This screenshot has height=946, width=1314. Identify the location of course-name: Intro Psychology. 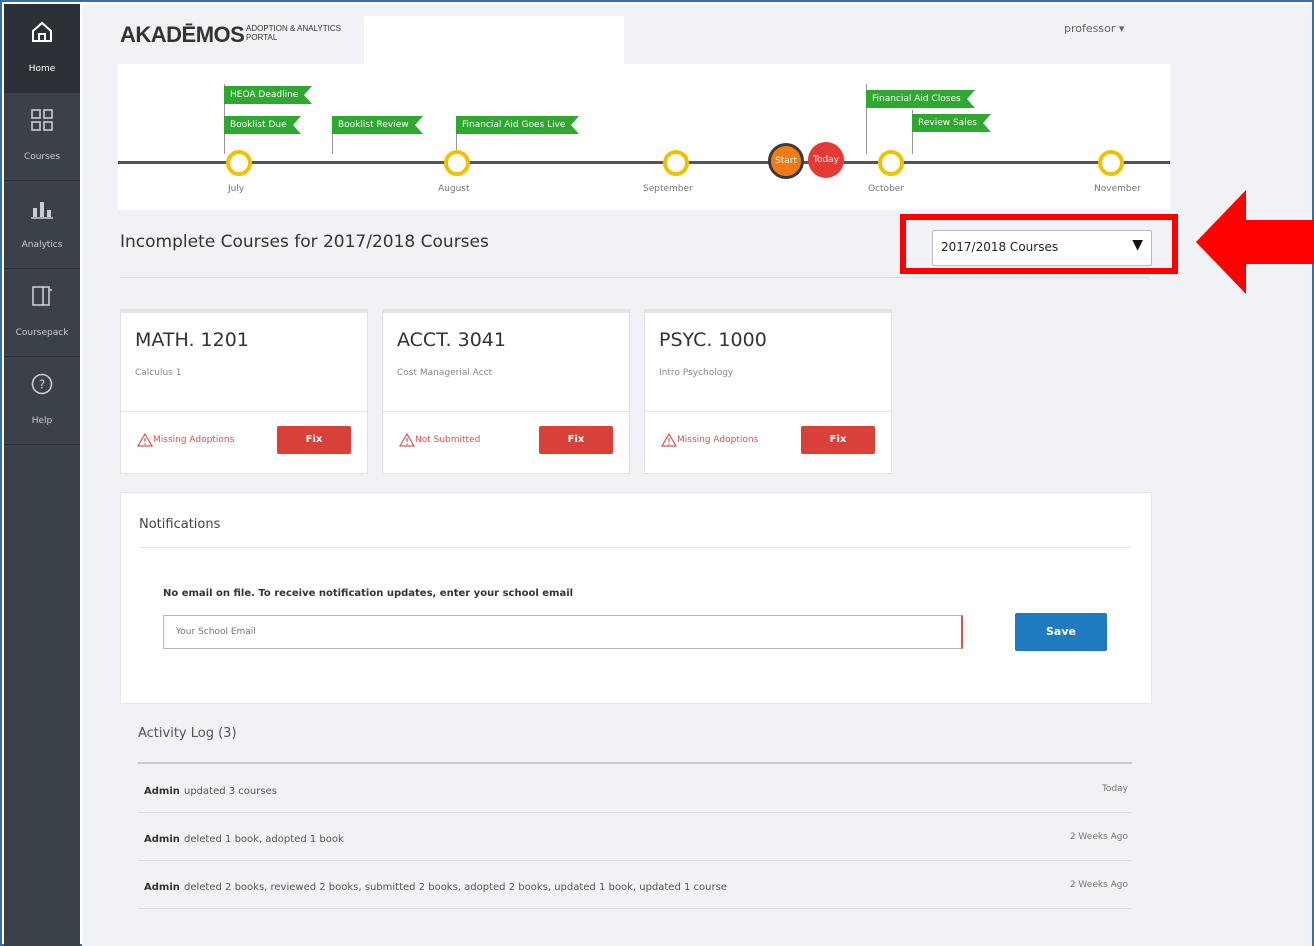
(696, 373).